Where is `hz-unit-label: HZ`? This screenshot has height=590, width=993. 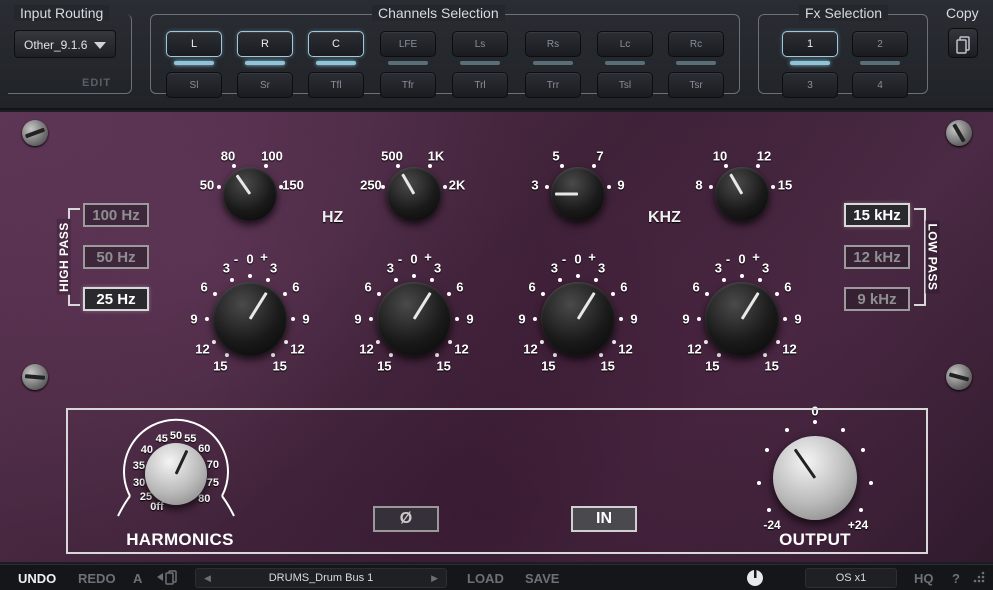 hz-unit-label: HZ is located at coordinates (333, 217).